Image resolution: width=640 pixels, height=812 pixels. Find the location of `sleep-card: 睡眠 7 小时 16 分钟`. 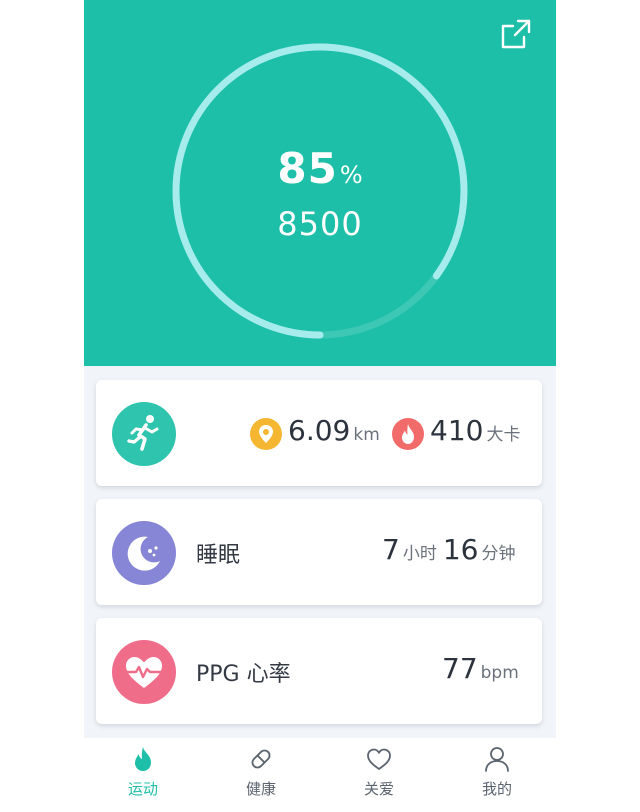

sleep-card: 睡眠 7 小时 16 分钟 is located at coordinates (319, 552).